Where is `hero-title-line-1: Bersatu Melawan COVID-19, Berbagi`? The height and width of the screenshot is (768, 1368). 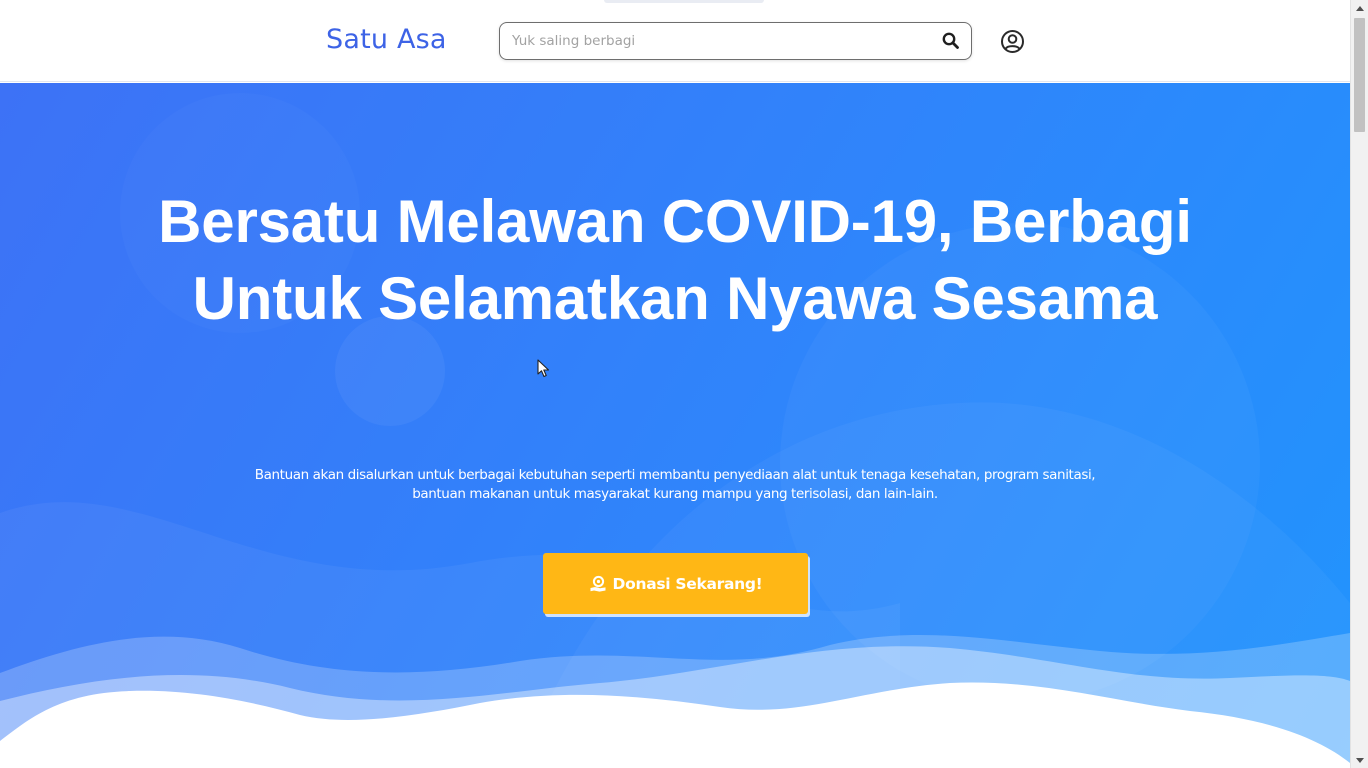
hero-title-line-1: Bersatu Melawan COVID-19, Berbagi is located at coordinates (675, 221).